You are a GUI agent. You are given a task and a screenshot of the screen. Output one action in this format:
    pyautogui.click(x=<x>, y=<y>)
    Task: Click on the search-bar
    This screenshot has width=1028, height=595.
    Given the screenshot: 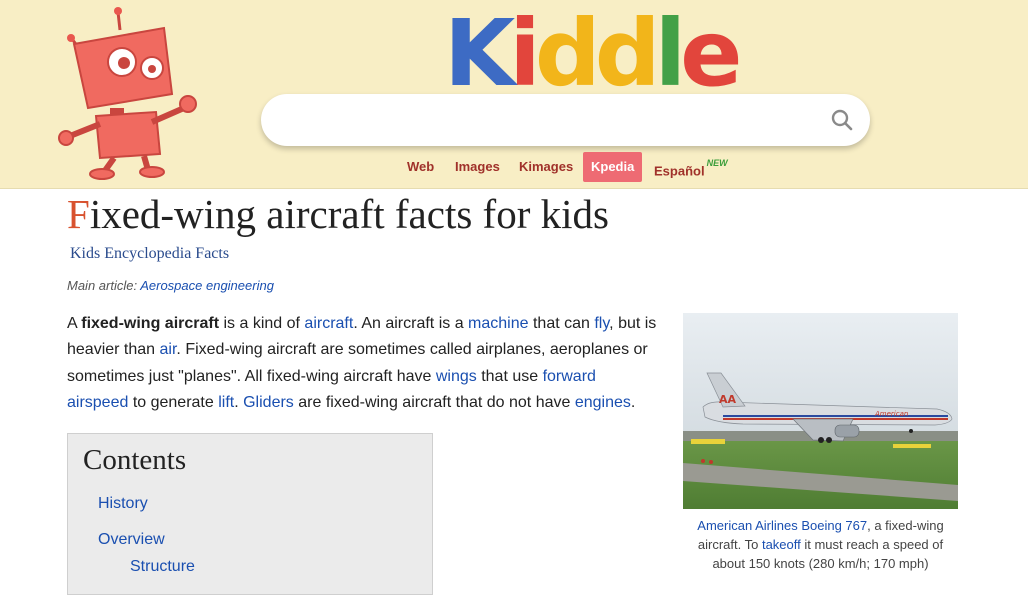 What is the action you would take?
    pyautogui.click(x=565, y=120)
    